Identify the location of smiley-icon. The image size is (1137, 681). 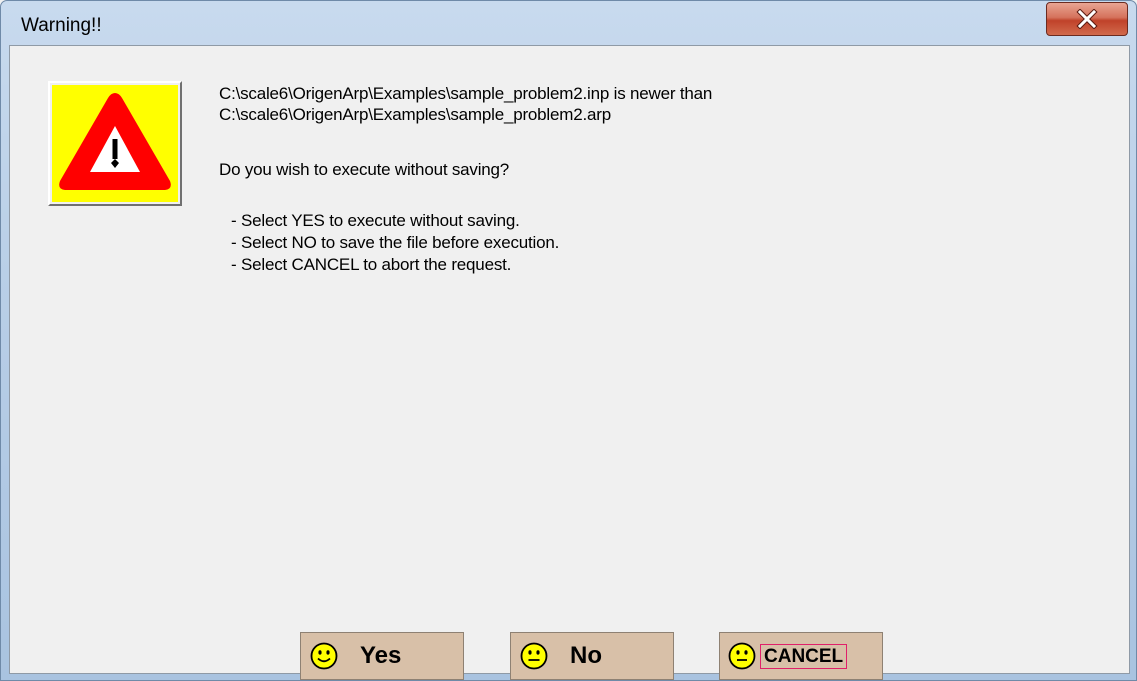
(324, 656).